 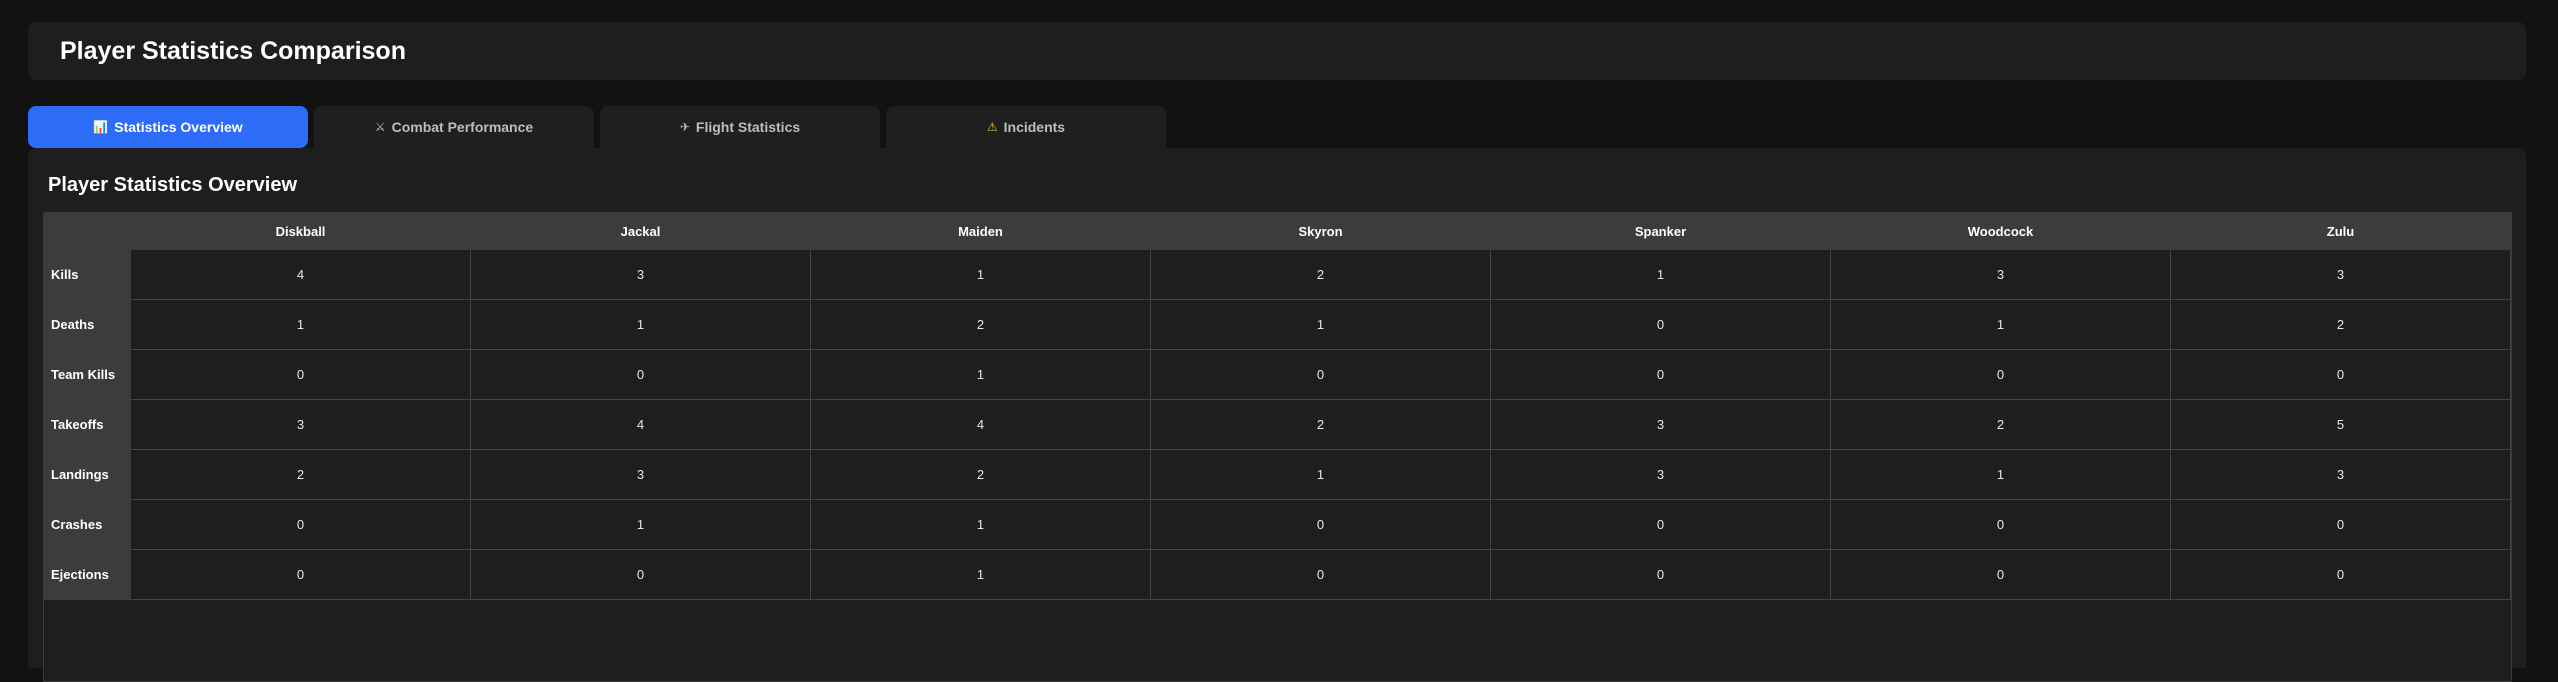 I want to click on crossed-swords-icon: ⚔, so click(x=380, y=127).